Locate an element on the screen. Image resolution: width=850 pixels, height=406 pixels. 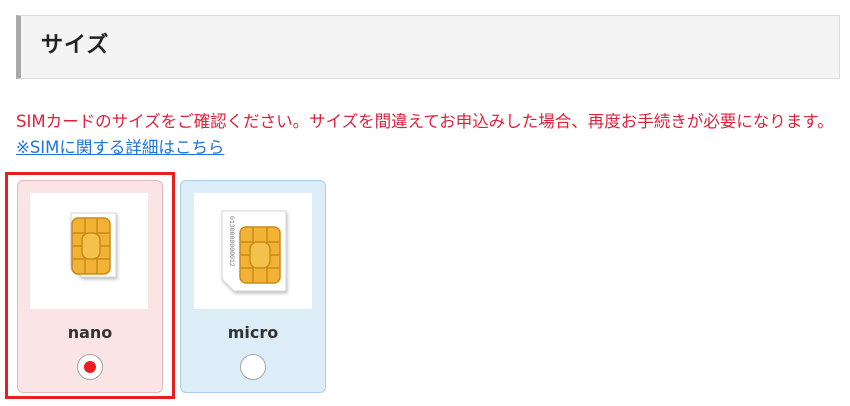
sim-option-nano: nano is located at coordinates (90, 286).